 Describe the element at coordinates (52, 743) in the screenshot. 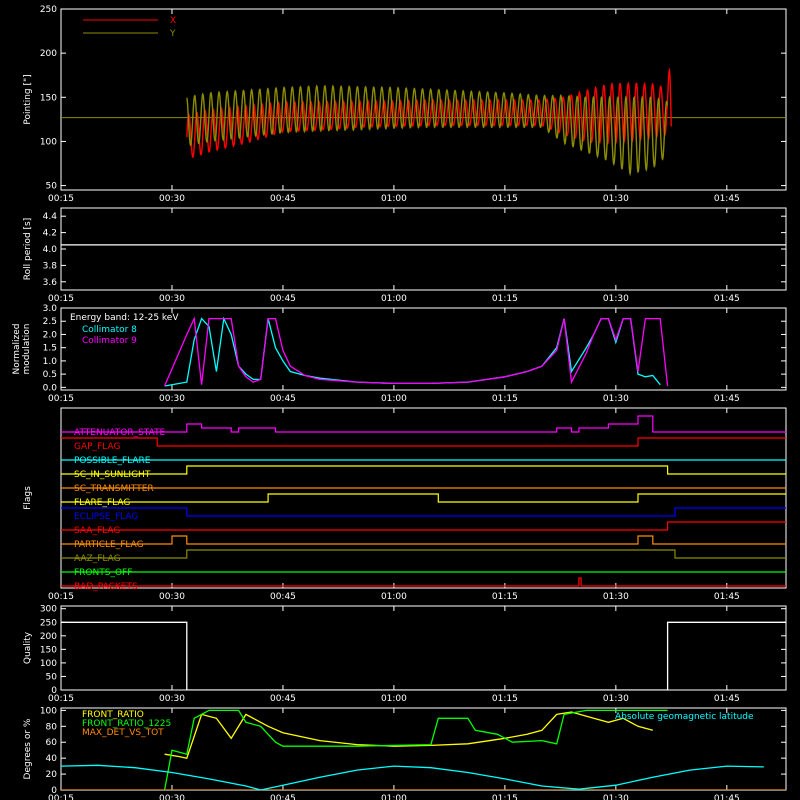

I see `y-tick-label: 60` at that location.